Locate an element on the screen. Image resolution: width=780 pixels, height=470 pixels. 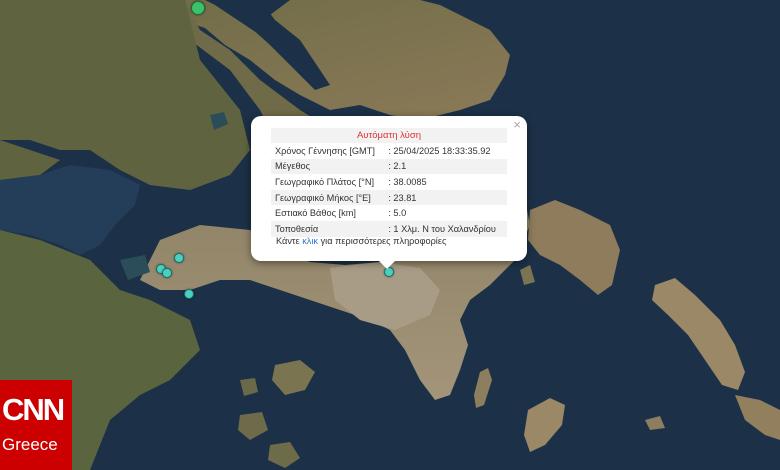
popup-row-value: : 25/04/2025 18:33:35.92 is located at coordinates (439, 150).